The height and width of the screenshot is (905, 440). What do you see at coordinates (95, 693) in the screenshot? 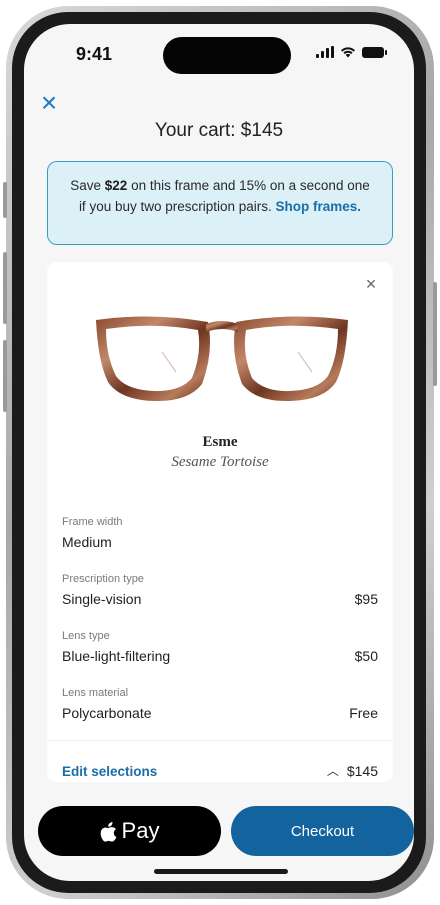
I see `spec-label: Lens material` at bounding box center [95, 693].